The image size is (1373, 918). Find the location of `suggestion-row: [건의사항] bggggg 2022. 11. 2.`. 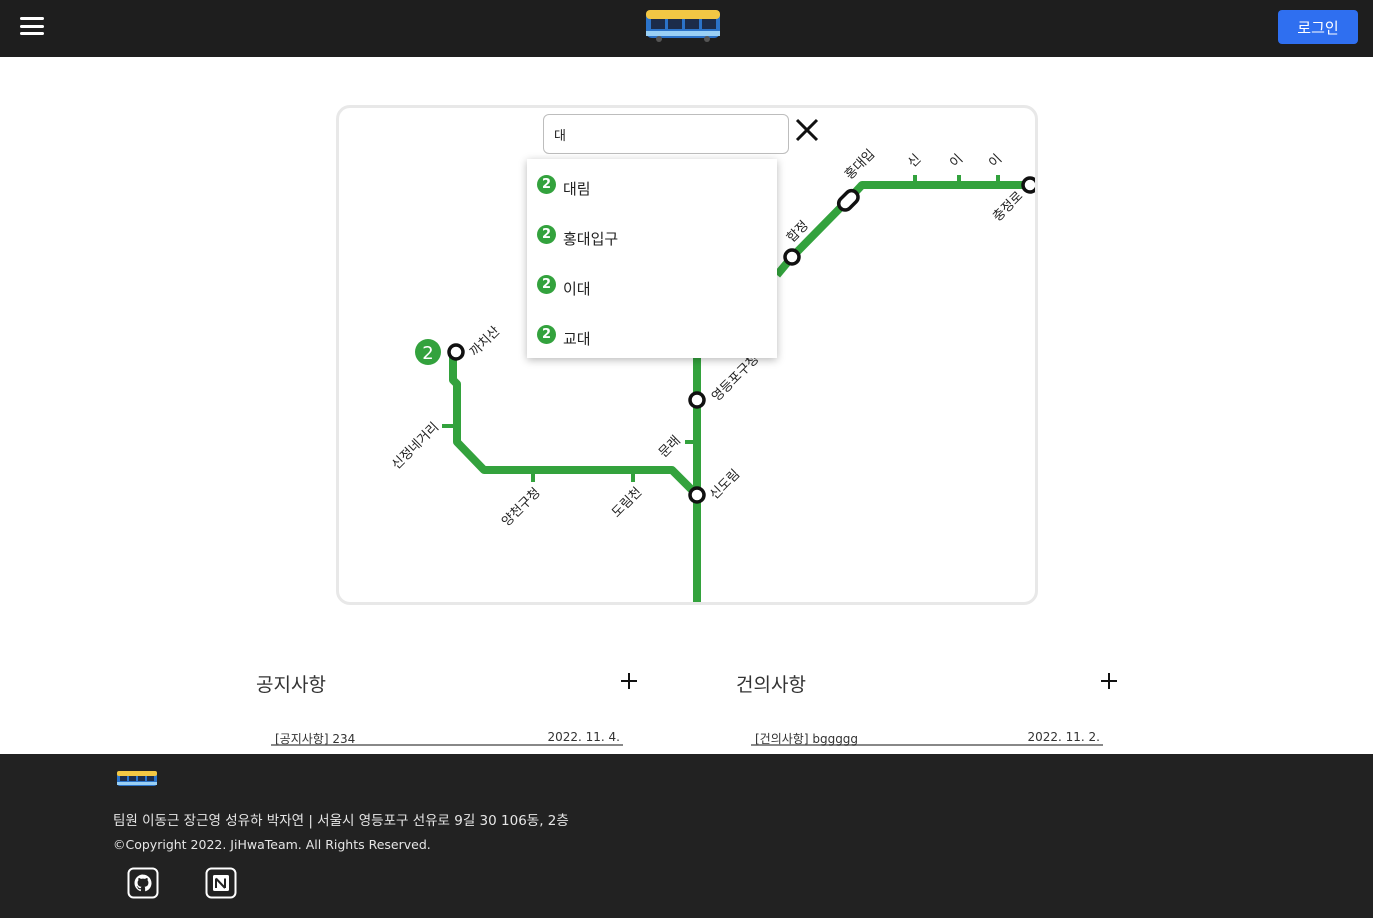

suggestion-row: [건의사항] bggggg 2022. 11. 2. is located at coordinates (927, 737).